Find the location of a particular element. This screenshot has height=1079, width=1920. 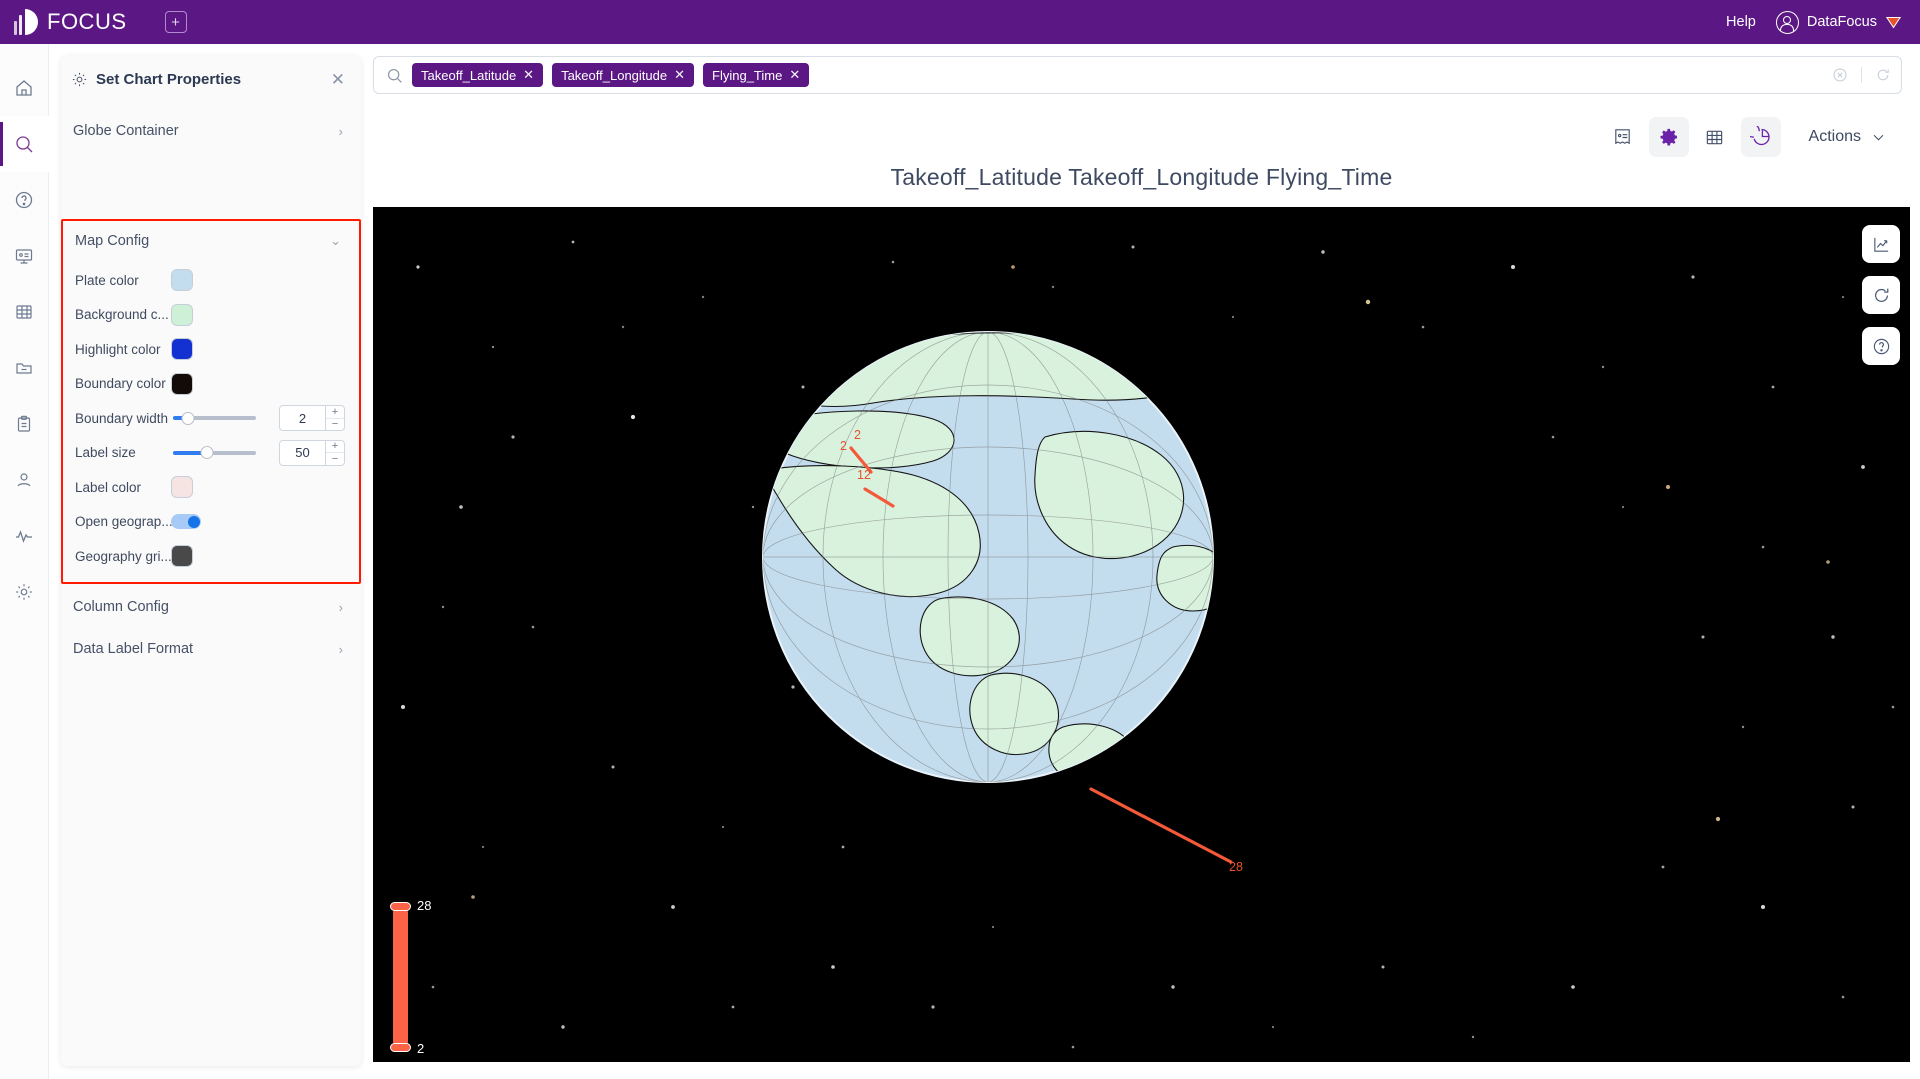

actions-label: Actions is located at coordinates (1834, 136).